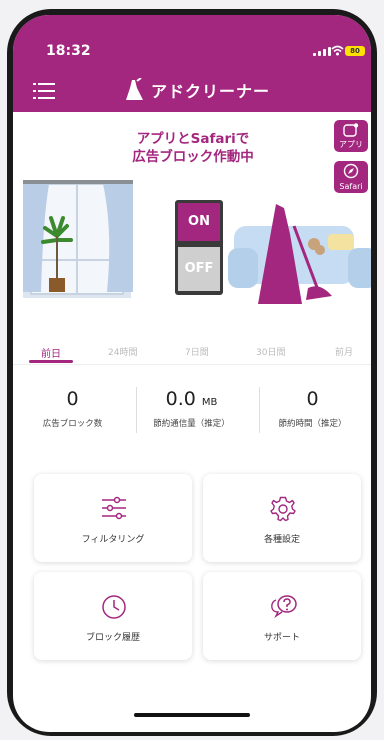  I want to click on tabs-divider, so click(192, 364).